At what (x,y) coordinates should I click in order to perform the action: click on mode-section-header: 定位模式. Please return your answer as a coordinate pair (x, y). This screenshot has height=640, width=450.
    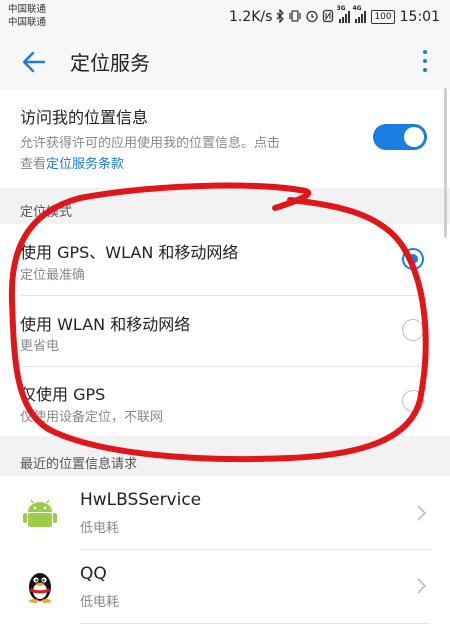
    Looking at the image, I should click on (46, 212).